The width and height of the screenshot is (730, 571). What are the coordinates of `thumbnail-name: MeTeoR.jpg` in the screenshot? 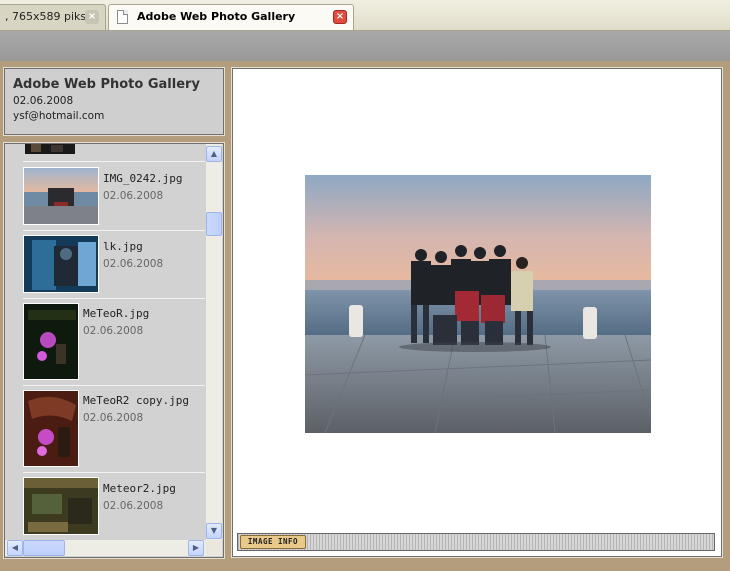 It's located at (116, 313).